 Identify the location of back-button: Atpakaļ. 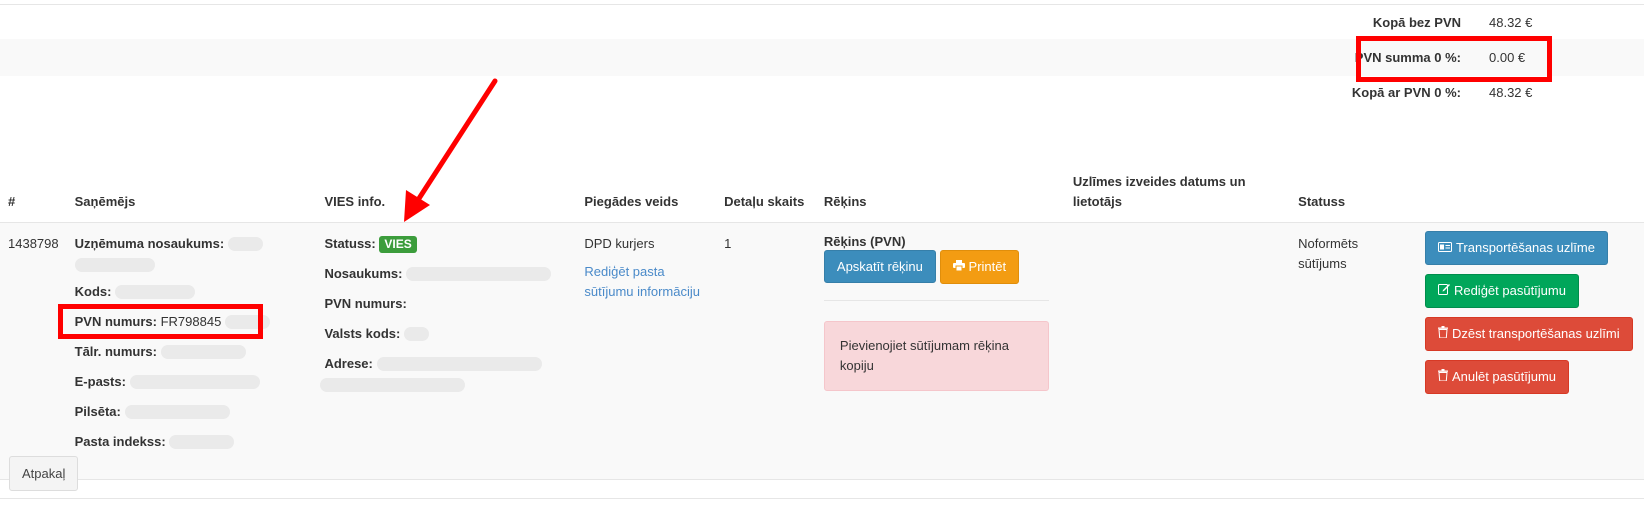
(44, 473).